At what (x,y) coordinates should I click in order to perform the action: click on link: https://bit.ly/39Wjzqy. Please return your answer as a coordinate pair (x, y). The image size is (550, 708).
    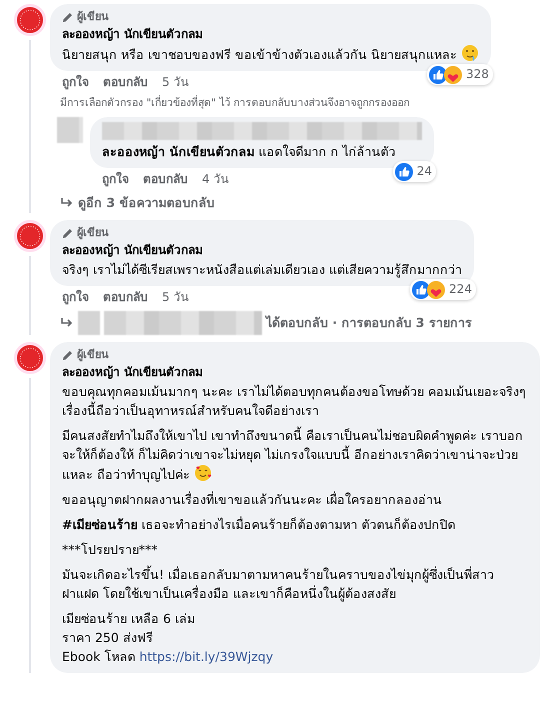
    Looking at the image, I should click on (206, 656).